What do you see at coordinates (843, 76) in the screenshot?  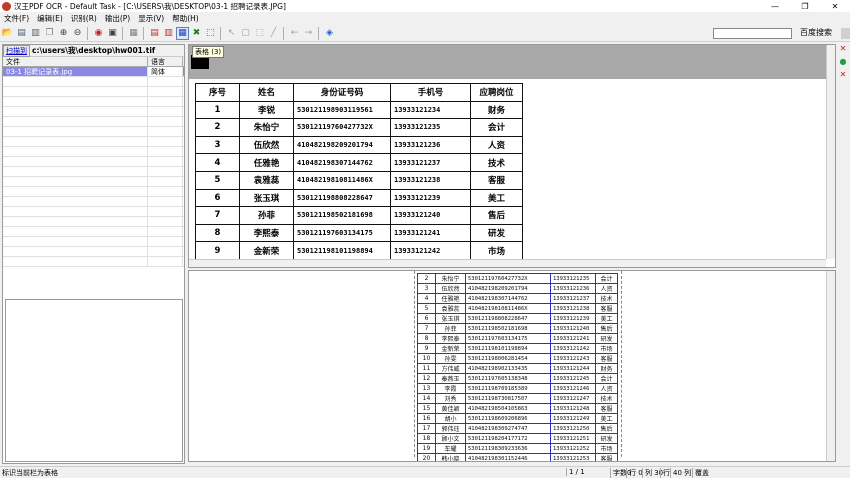 I see `delete-icon: ✕` at bounding box center [843, 76].